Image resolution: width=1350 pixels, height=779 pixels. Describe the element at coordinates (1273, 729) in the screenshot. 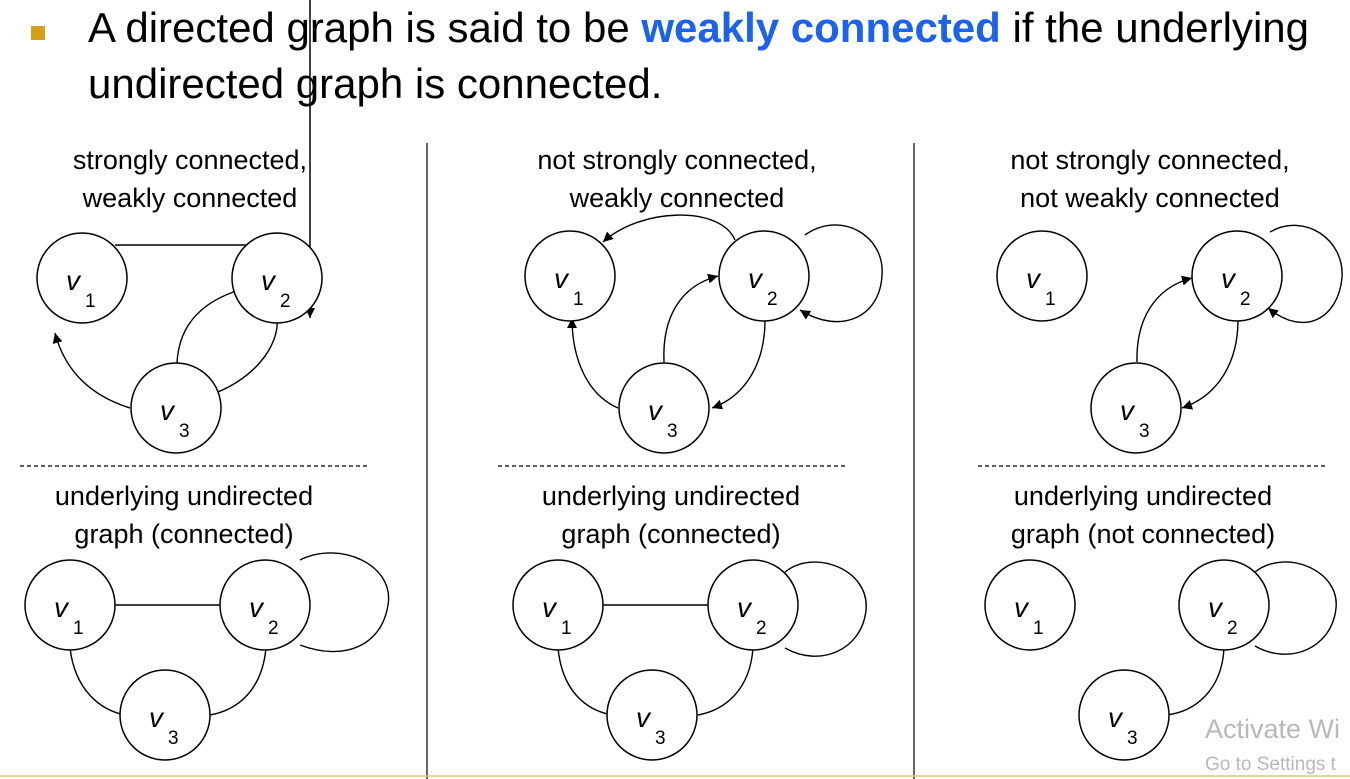

I see `activation-watermark-title: Activate Wi` at that location.